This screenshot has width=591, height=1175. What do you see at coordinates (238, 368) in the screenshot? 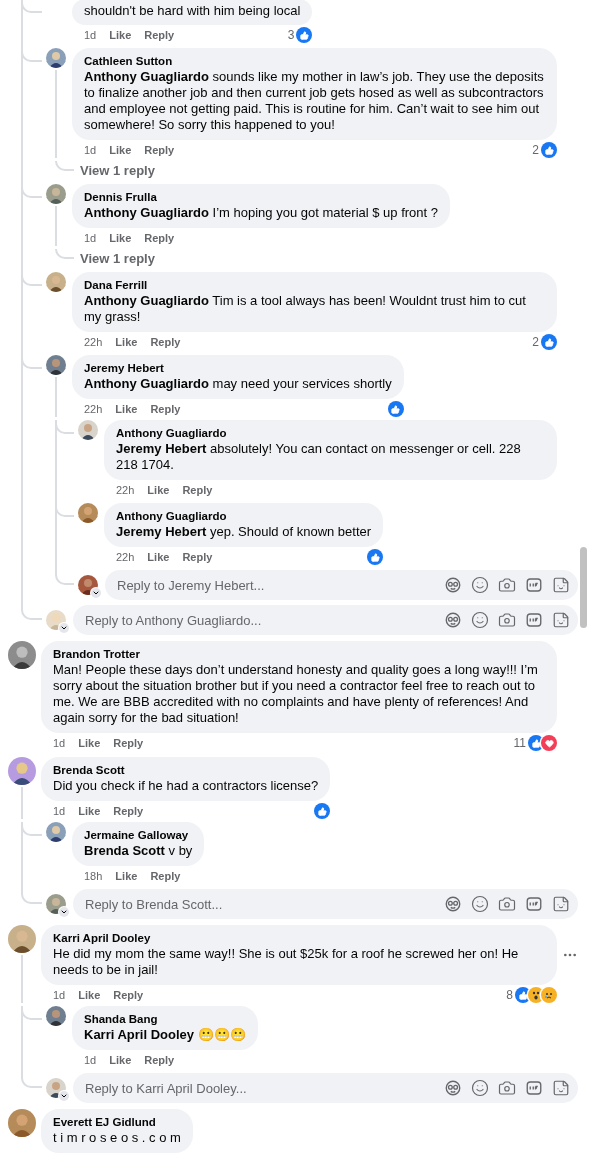
I see `commenter-name: Jeremy Hebert` at bounding box center [238, 368].